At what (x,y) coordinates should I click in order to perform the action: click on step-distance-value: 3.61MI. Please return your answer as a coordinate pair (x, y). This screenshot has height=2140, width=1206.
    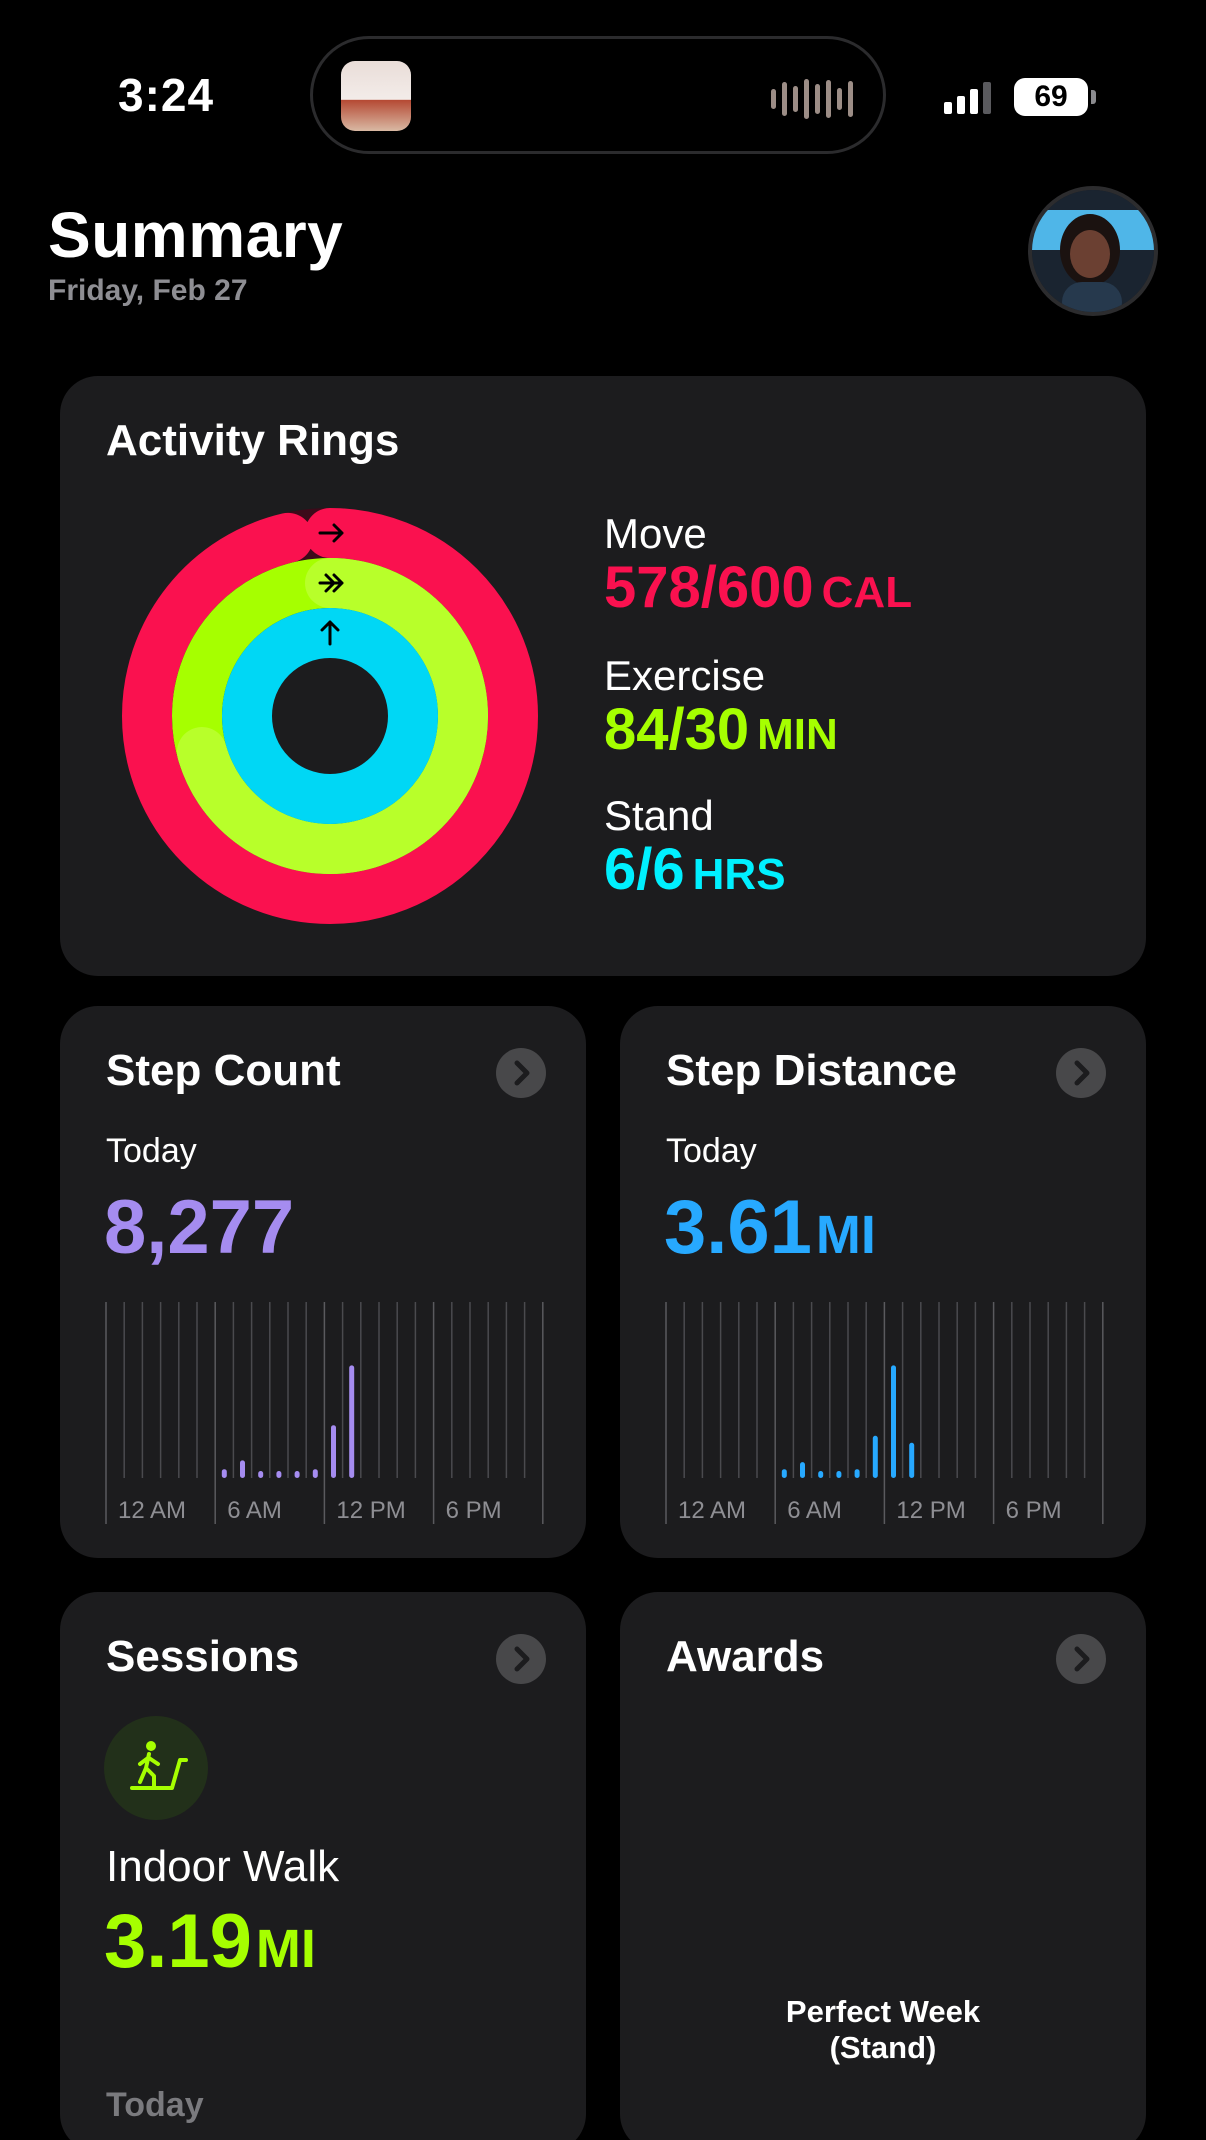
    Looking at the image, I should click on (770, 1227).